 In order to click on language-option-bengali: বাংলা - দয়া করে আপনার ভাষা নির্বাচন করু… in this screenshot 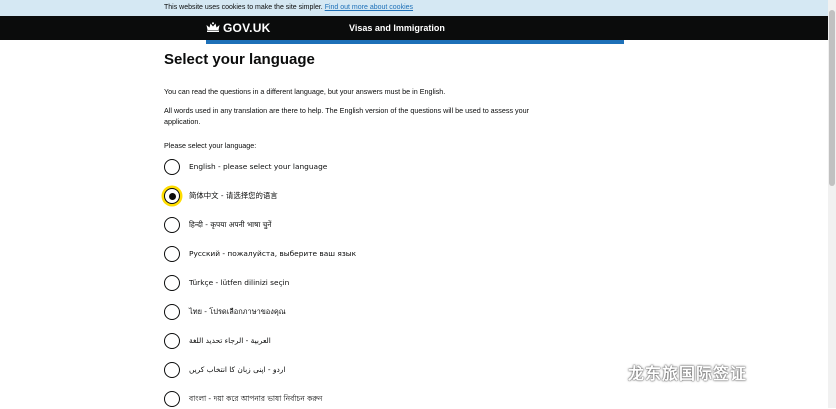, I will do `click(374, 399)`.